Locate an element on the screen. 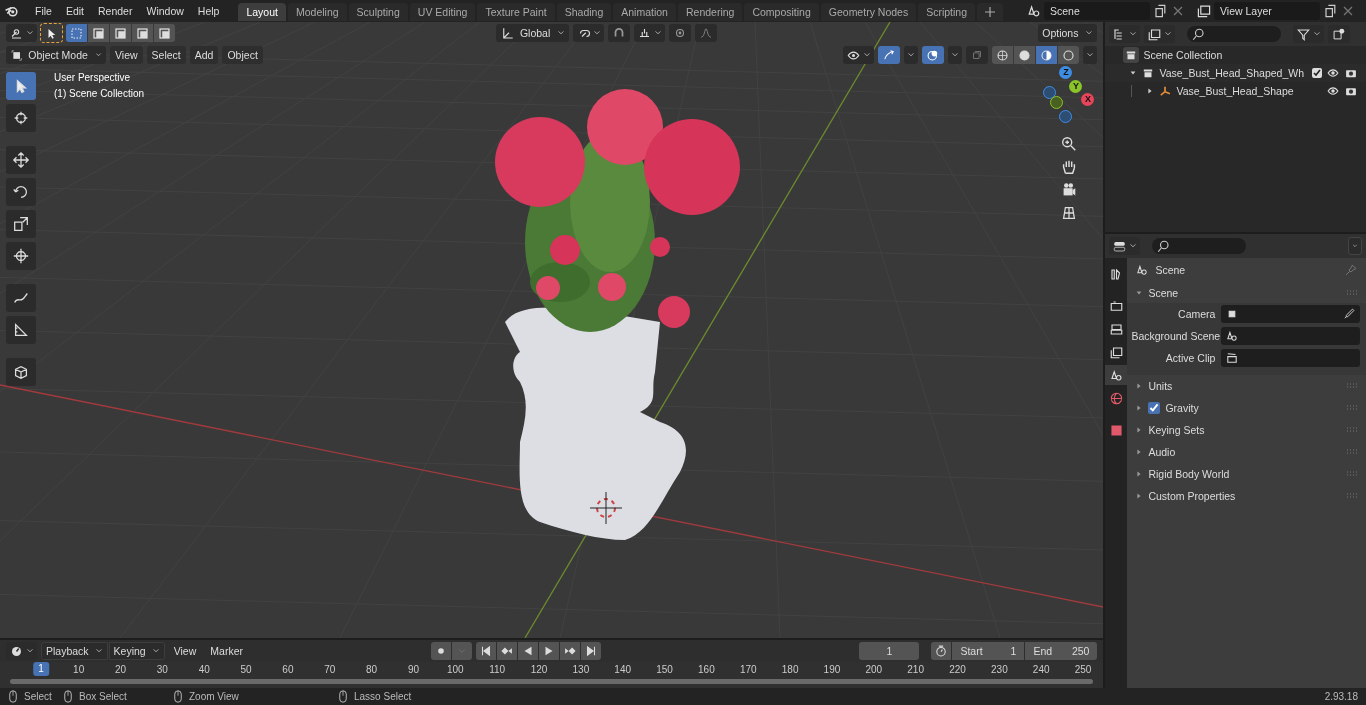 The height and width of the screenshot is (705, 1366). workspace-tab: Compositing is located at coordinates (781, 12).